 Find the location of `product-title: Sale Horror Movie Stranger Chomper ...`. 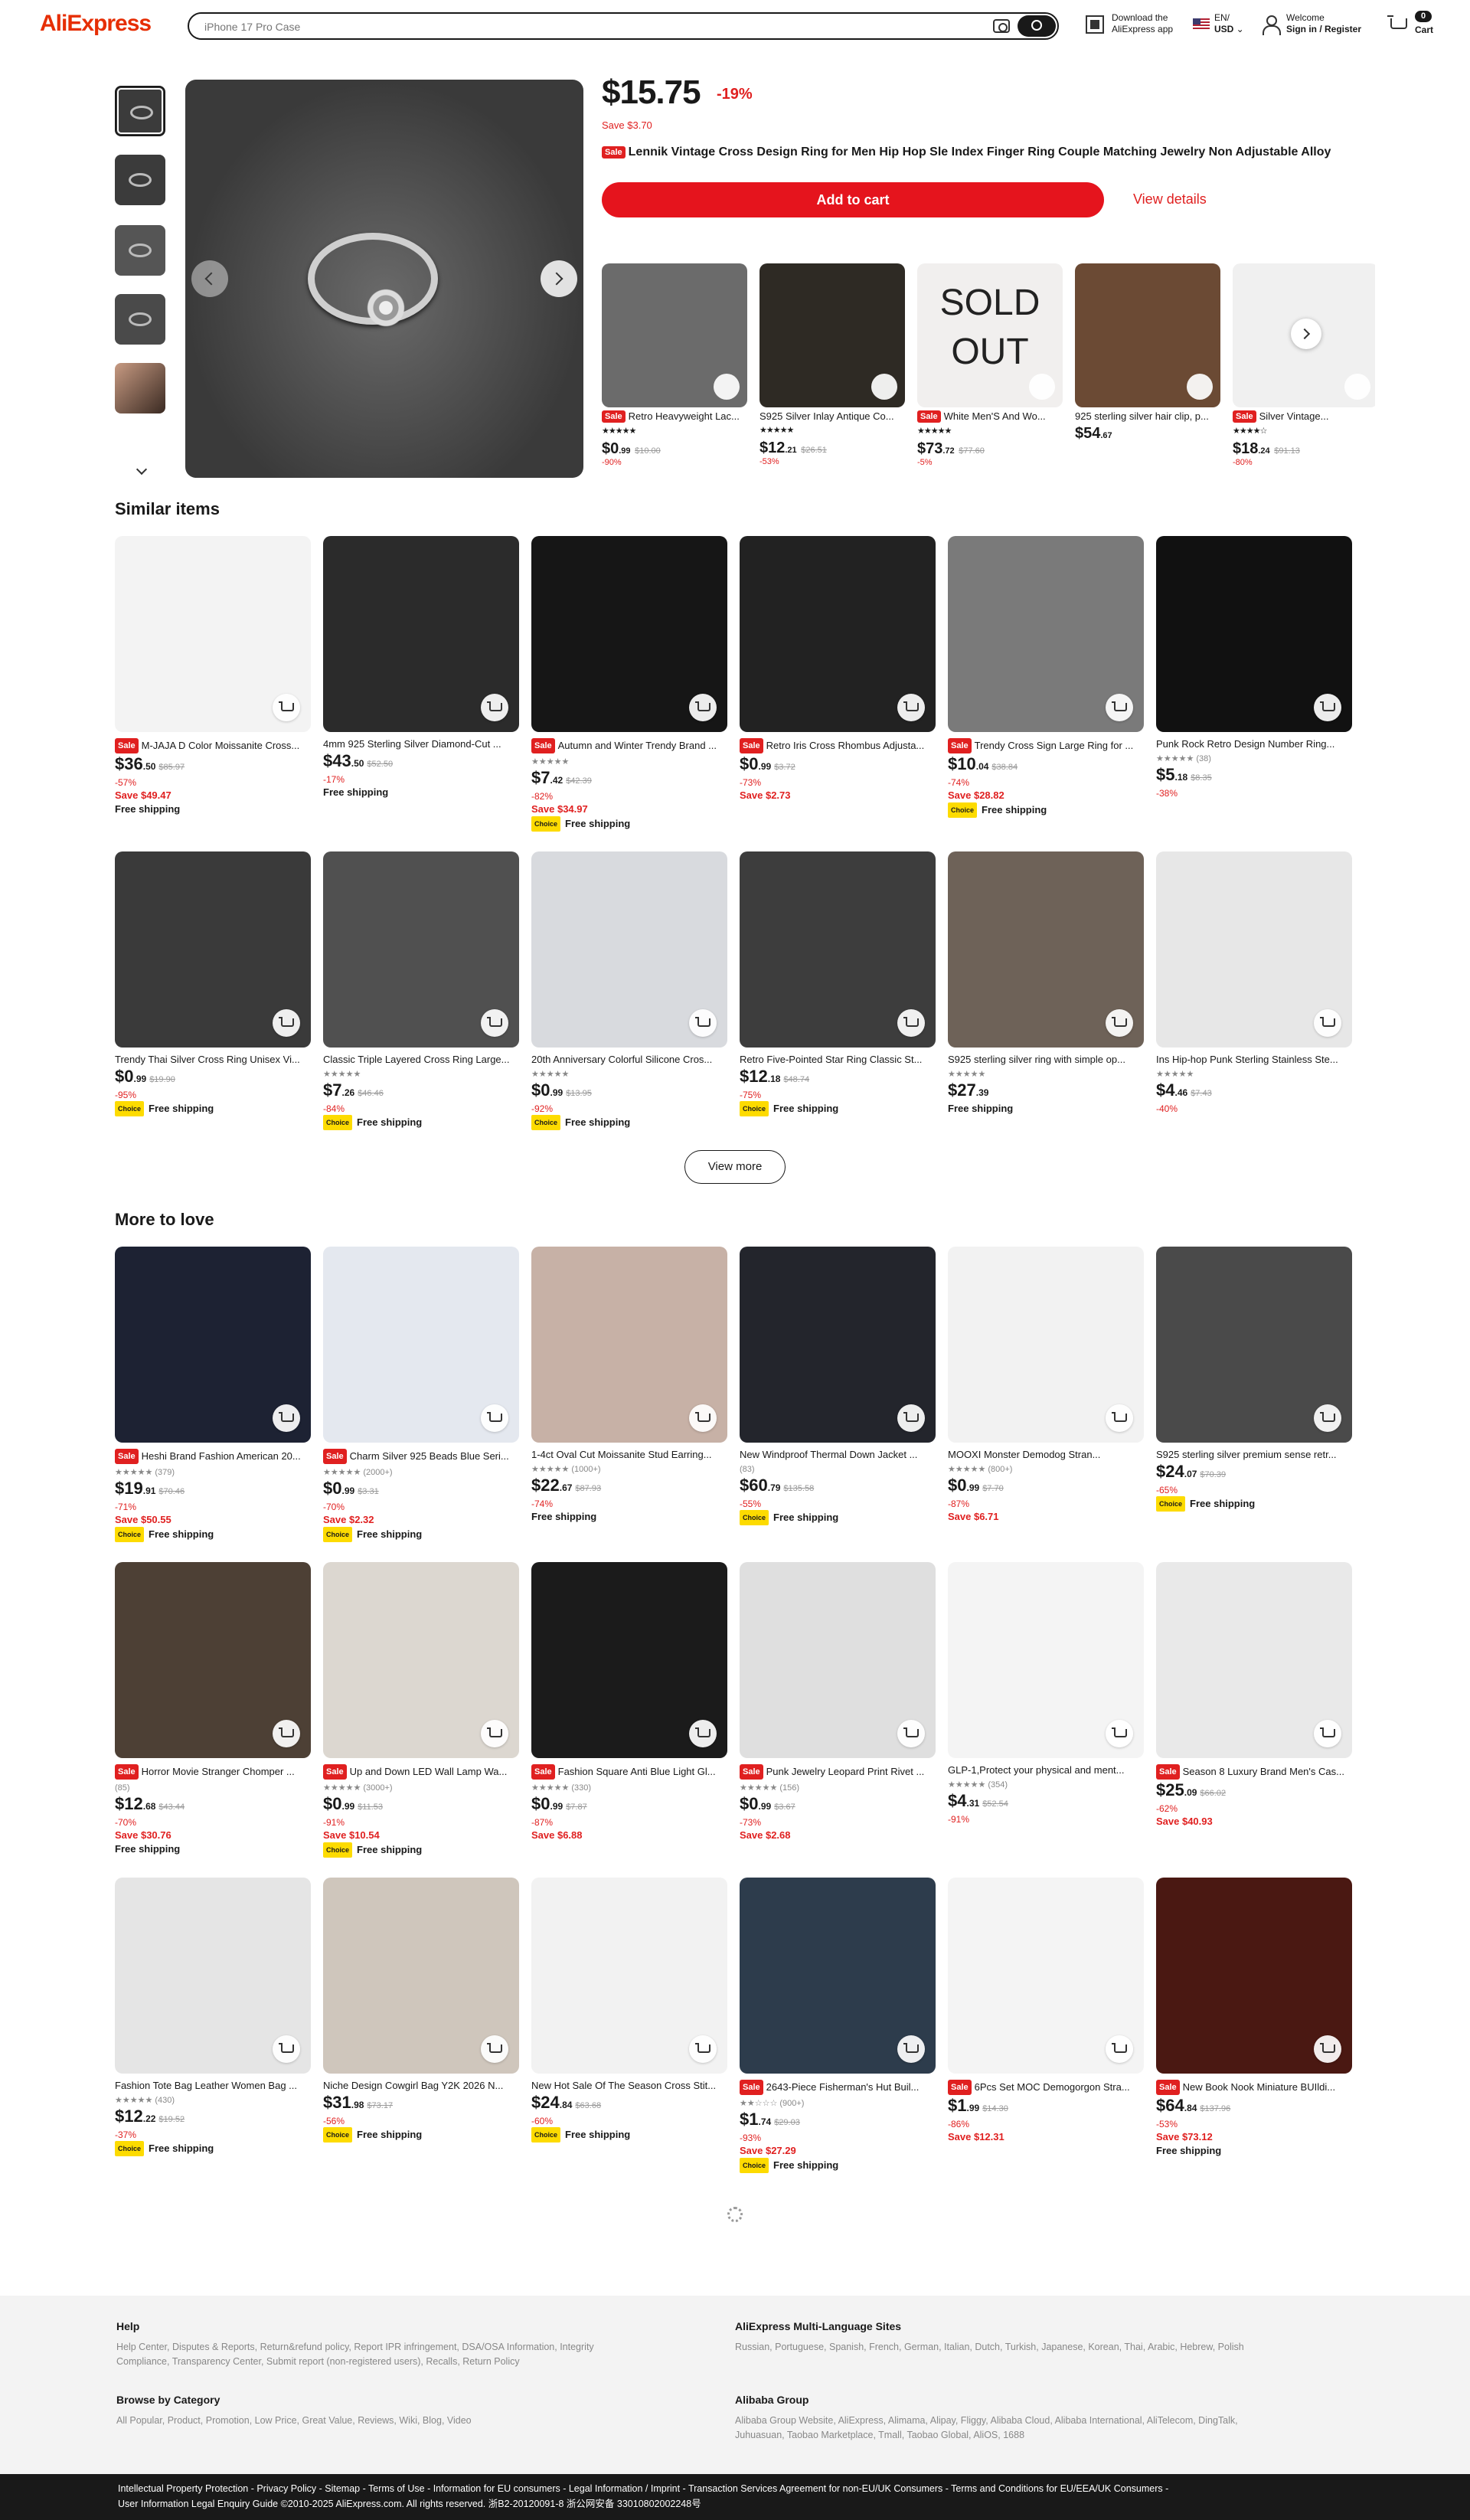

product-title: Sale Horror Movie Stranger Chomper ... is located at coordinates (213, 1772).